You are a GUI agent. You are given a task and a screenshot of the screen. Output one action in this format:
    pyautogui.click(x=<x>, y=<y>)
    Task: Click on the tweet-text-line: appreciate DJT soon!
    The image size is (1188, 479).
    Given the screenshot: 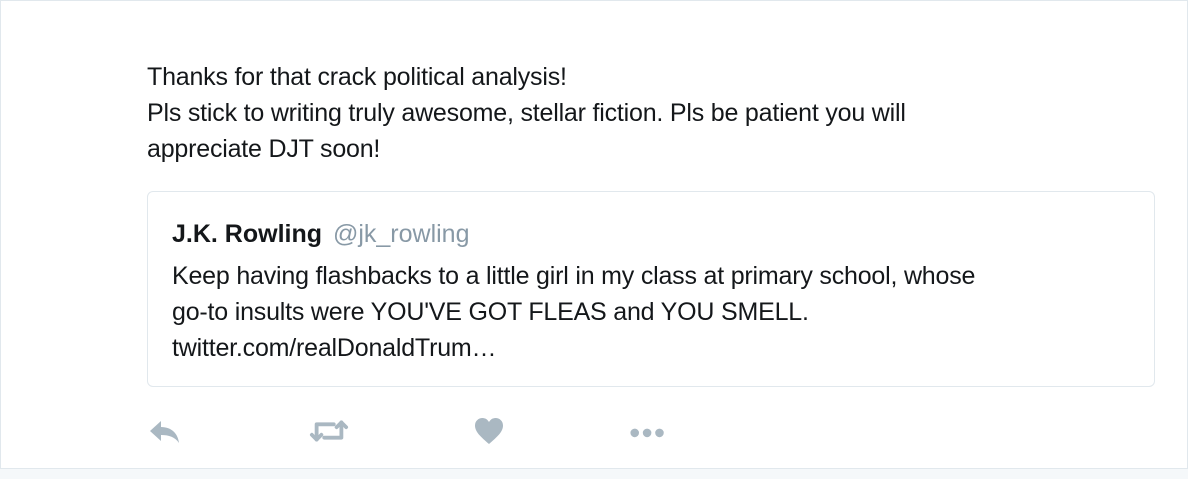 What is the action you would take?
    pyautogui.click(x=264, y=149)
    